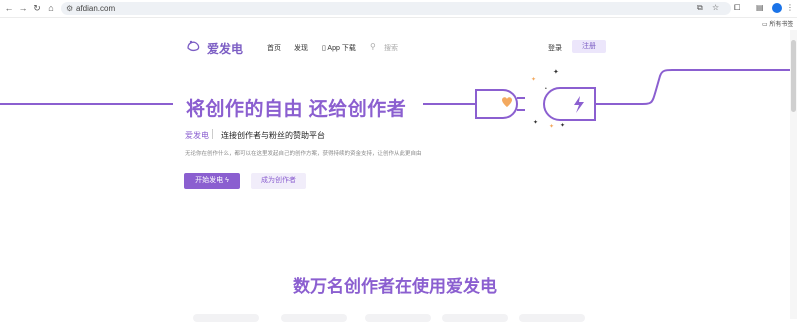 The width and height of the screenshot is (797, 322). What do you see at coordinates (225, 48) in the screenshot?
I see `logo-text: 爱发电` at bounding box center [225, 48].